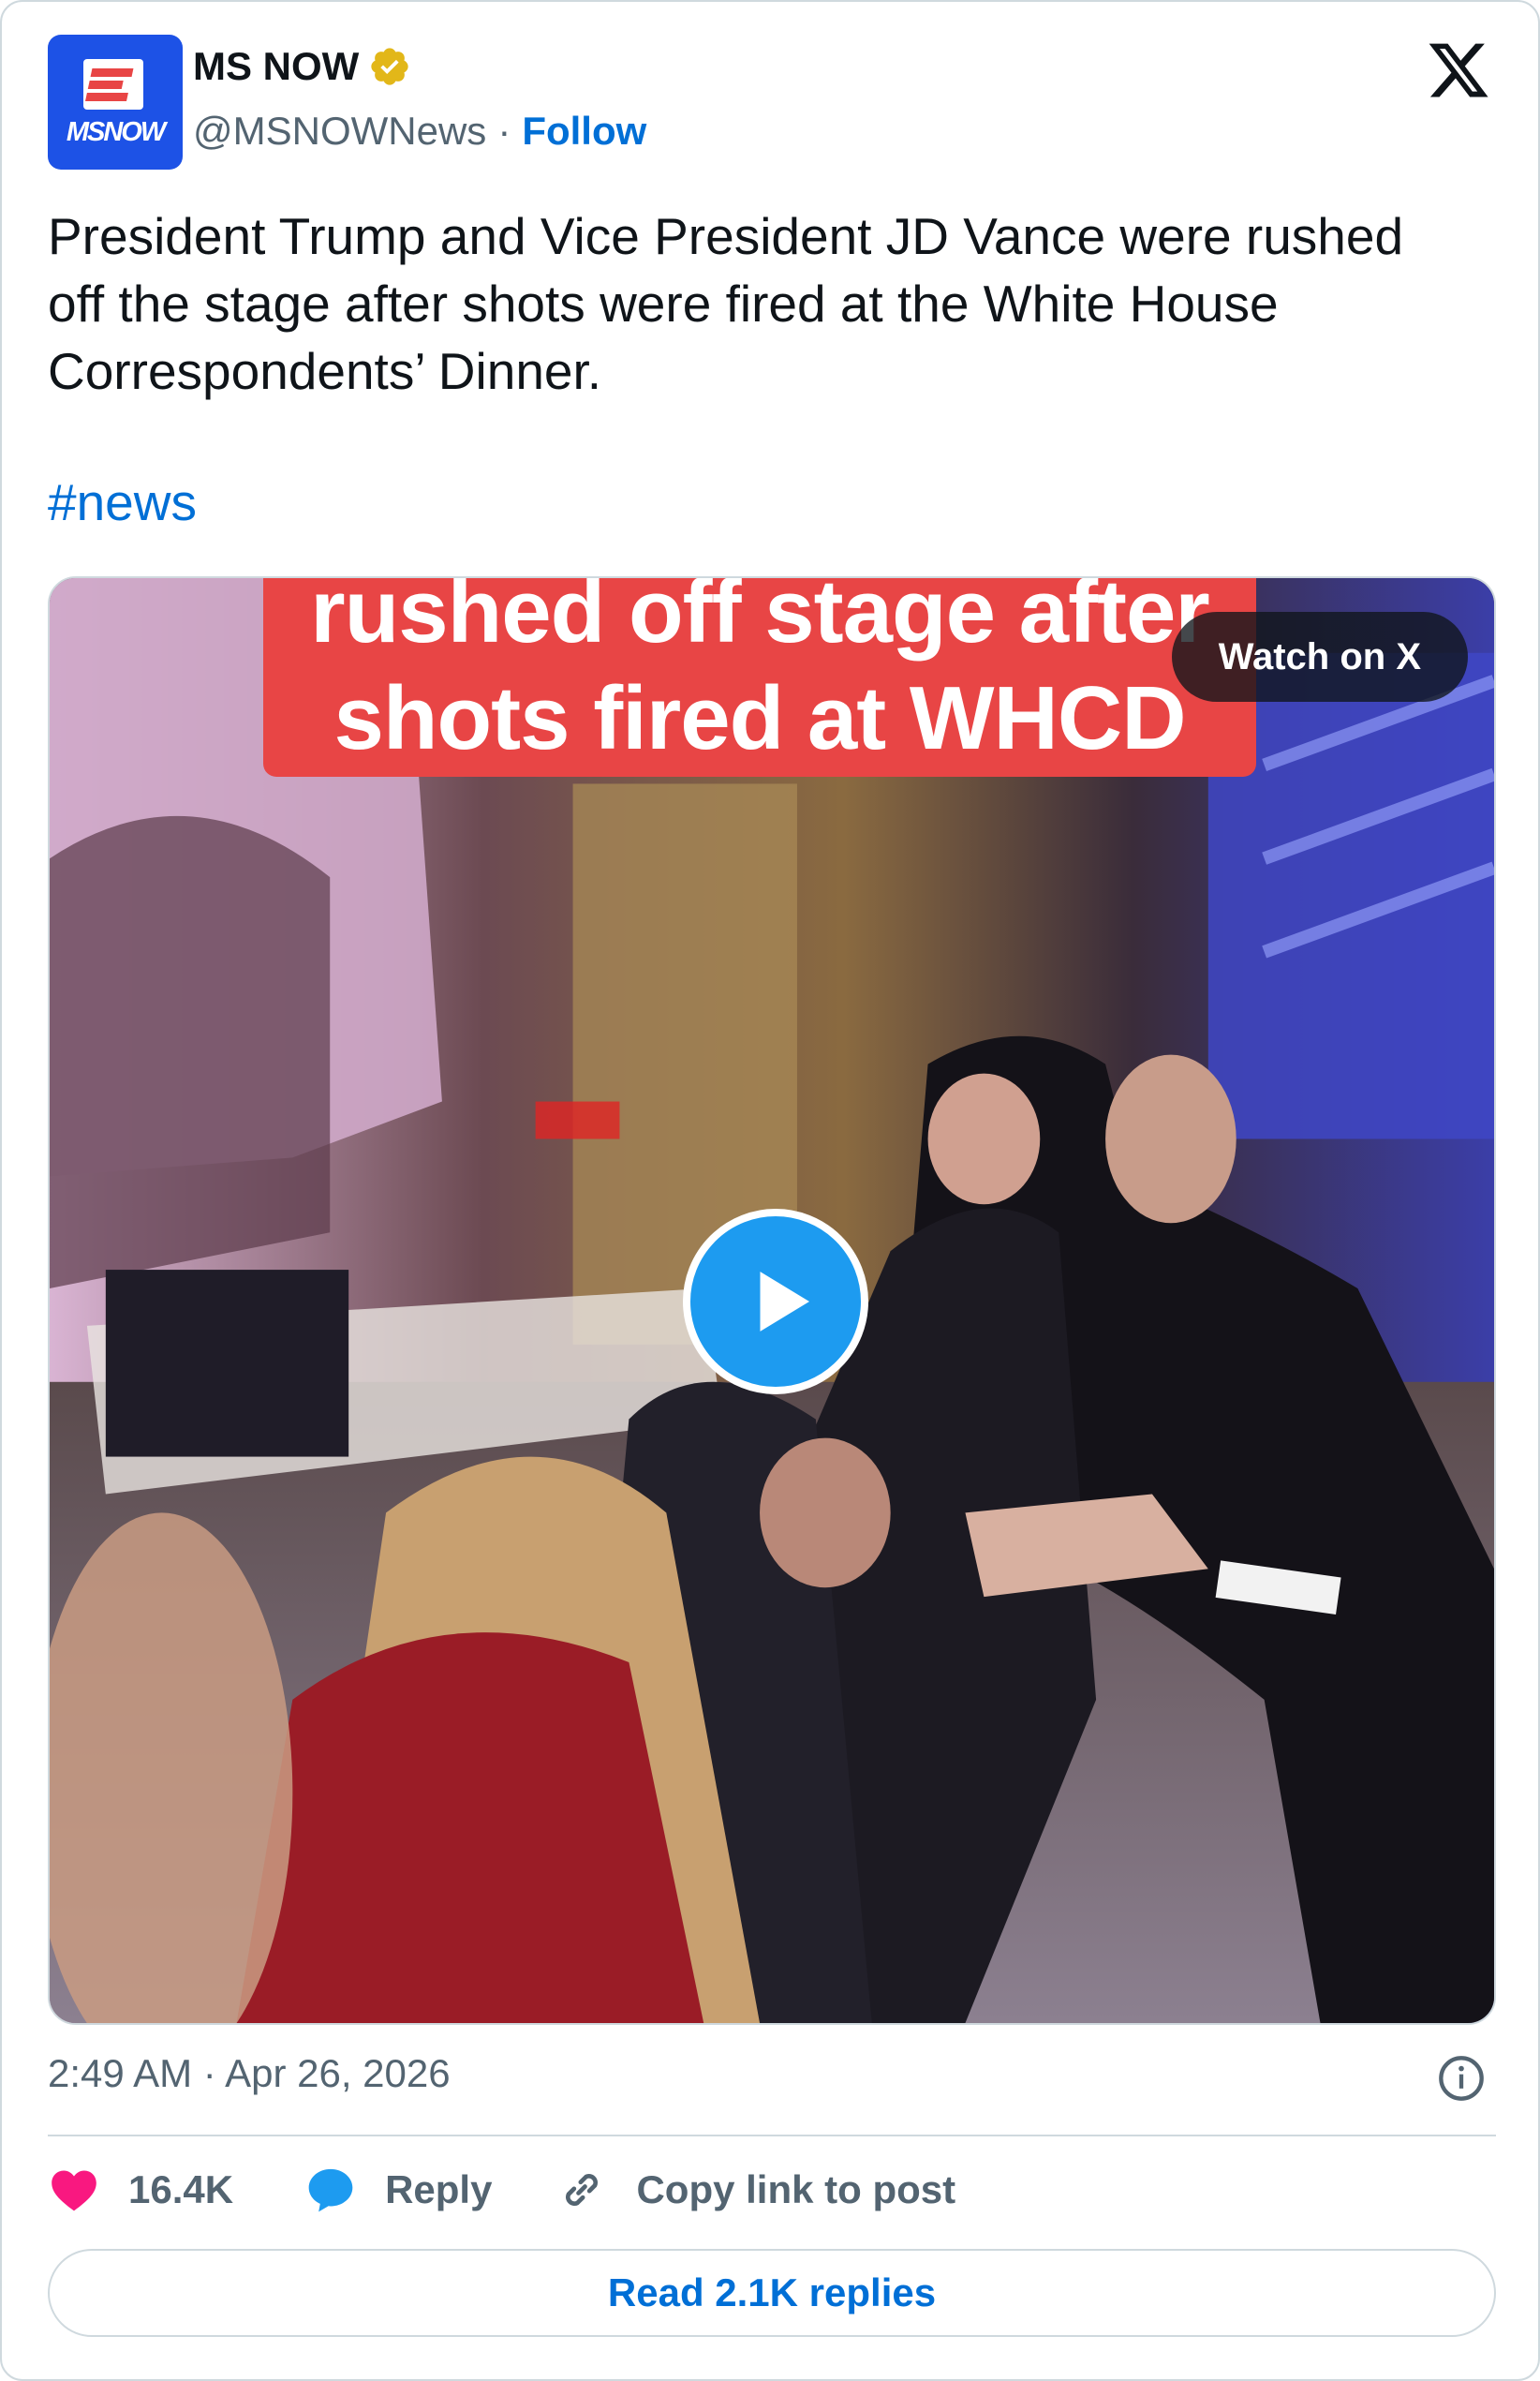  I want to click on author-handle-row: @MSNOWNews · Follow, so click(419, 131).